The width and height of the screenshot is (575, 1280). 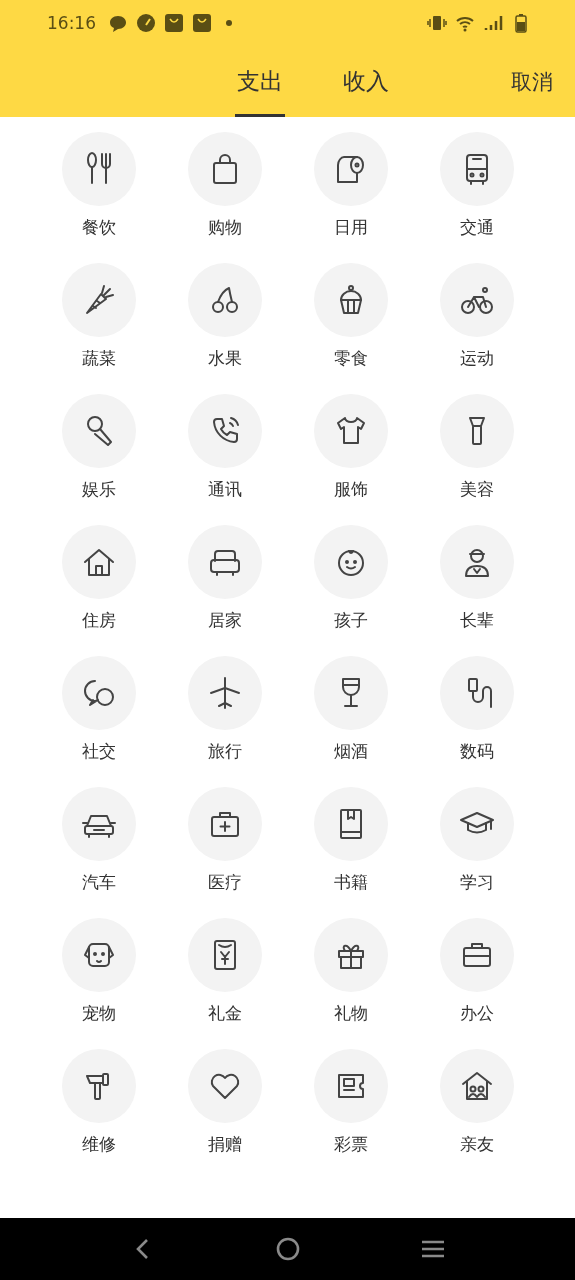 What do you see at coordinates (476, 227) in the screenshot?
I see `category-label: 交通` at bounding box center [476, 227].